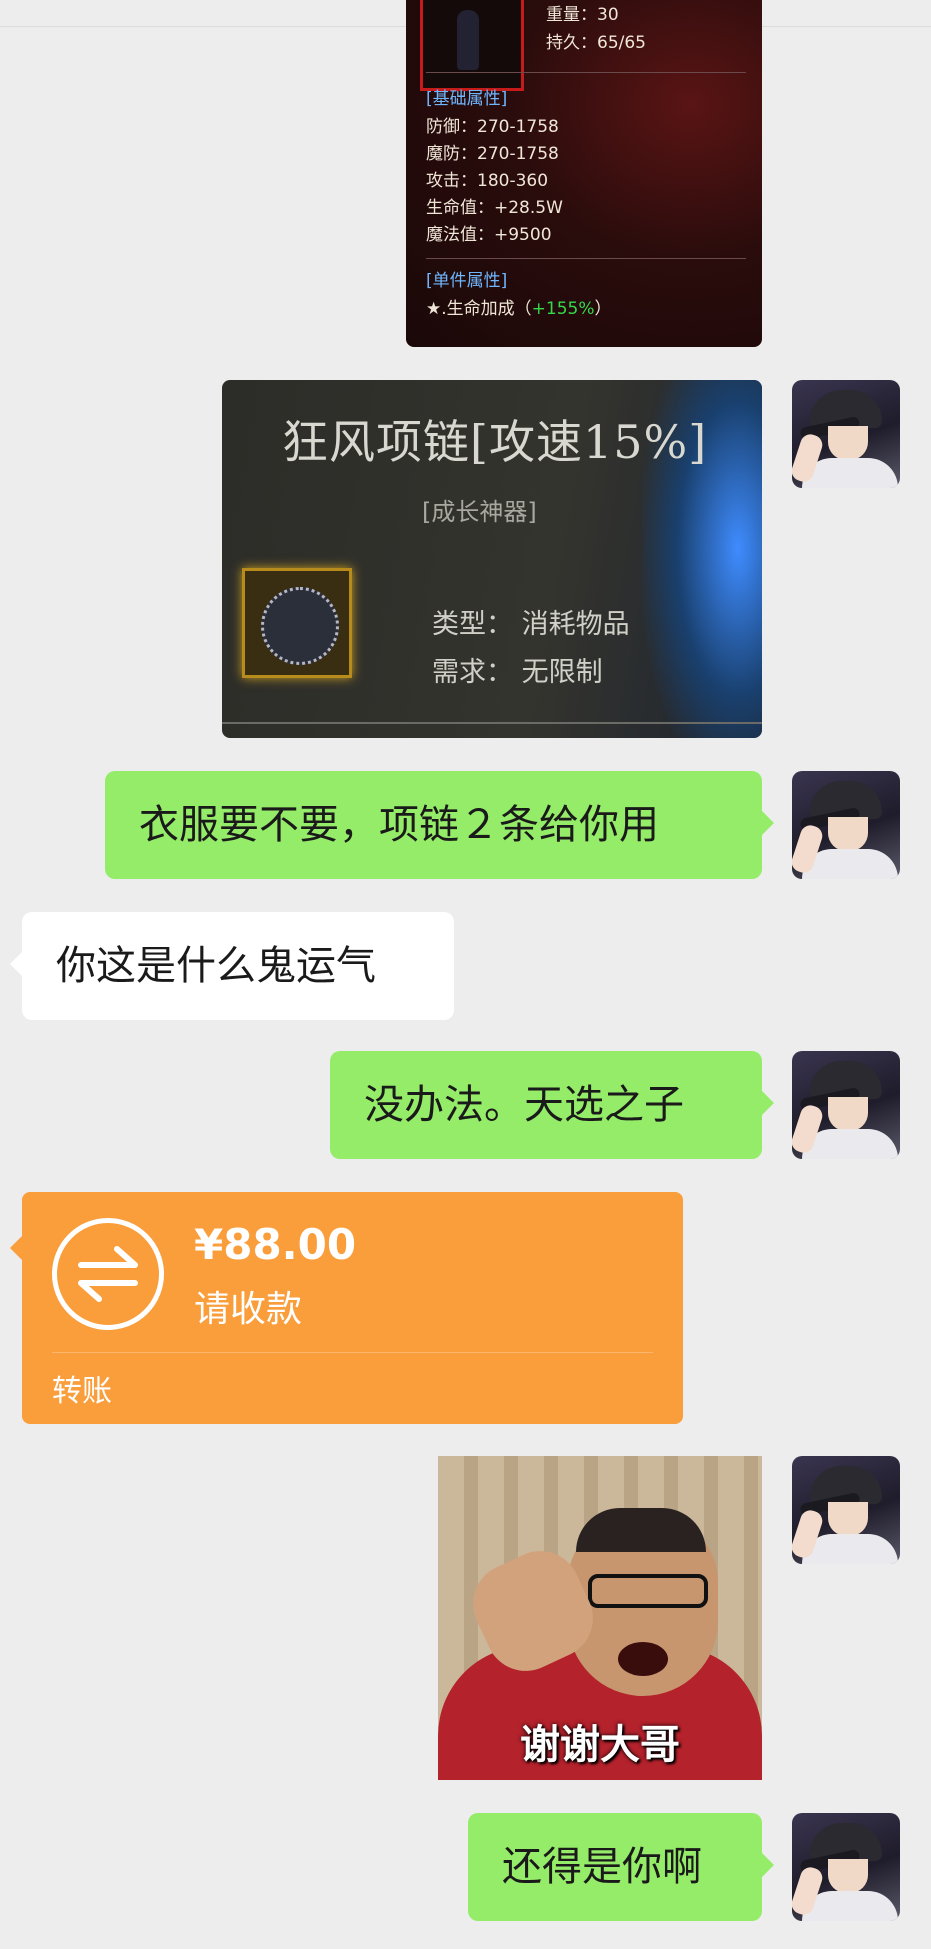  Describe the element at coordinates (82, 1391) in the screenshot. I see `transfer-type-label: 转账` at that location.